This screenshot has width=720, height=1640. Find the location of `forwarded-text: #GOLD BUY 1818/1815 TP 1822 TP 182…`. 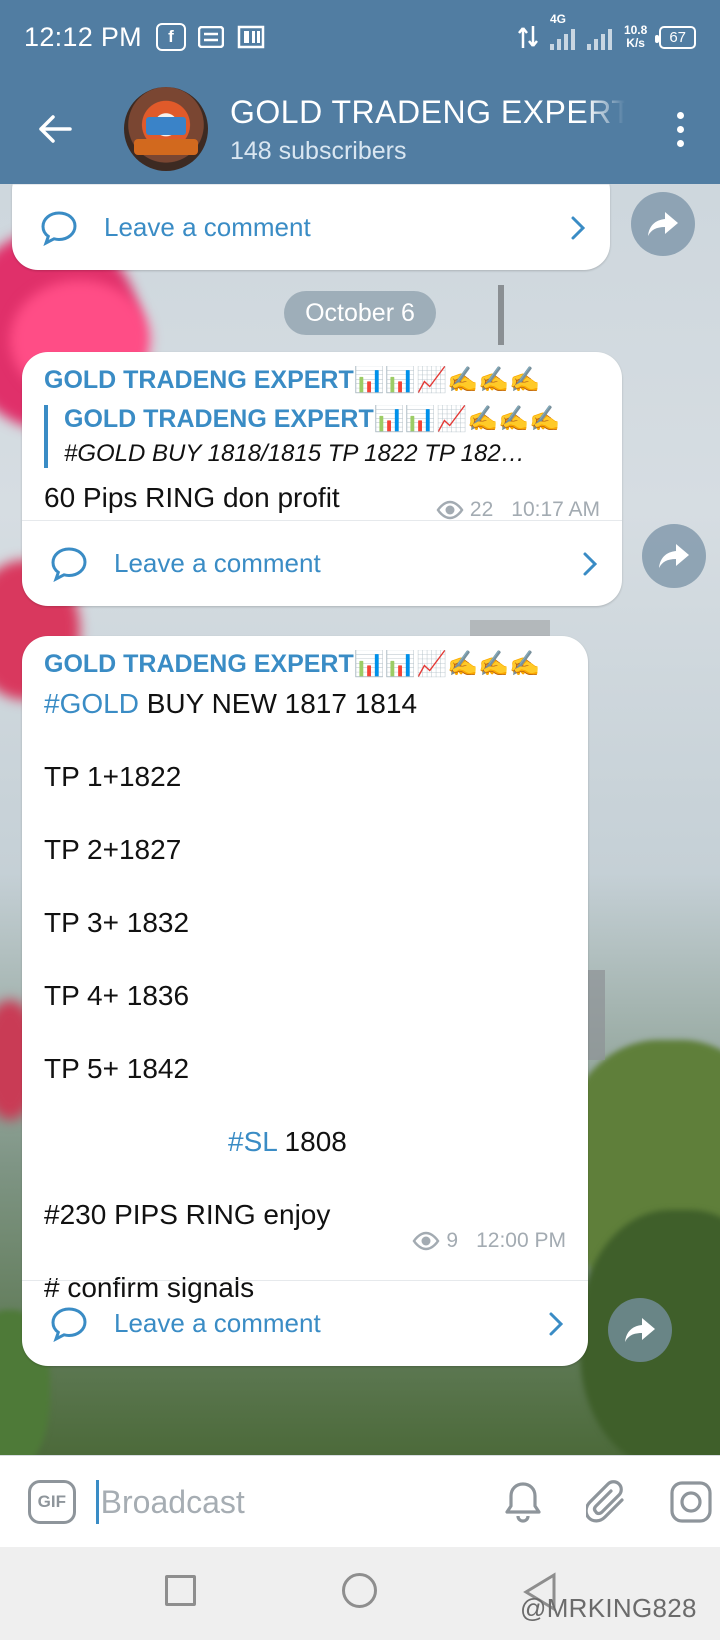

forwarded-text: #GOLD BUY 1818/1815 TP 1822 TP 182… is located at coordinates (294, 453).